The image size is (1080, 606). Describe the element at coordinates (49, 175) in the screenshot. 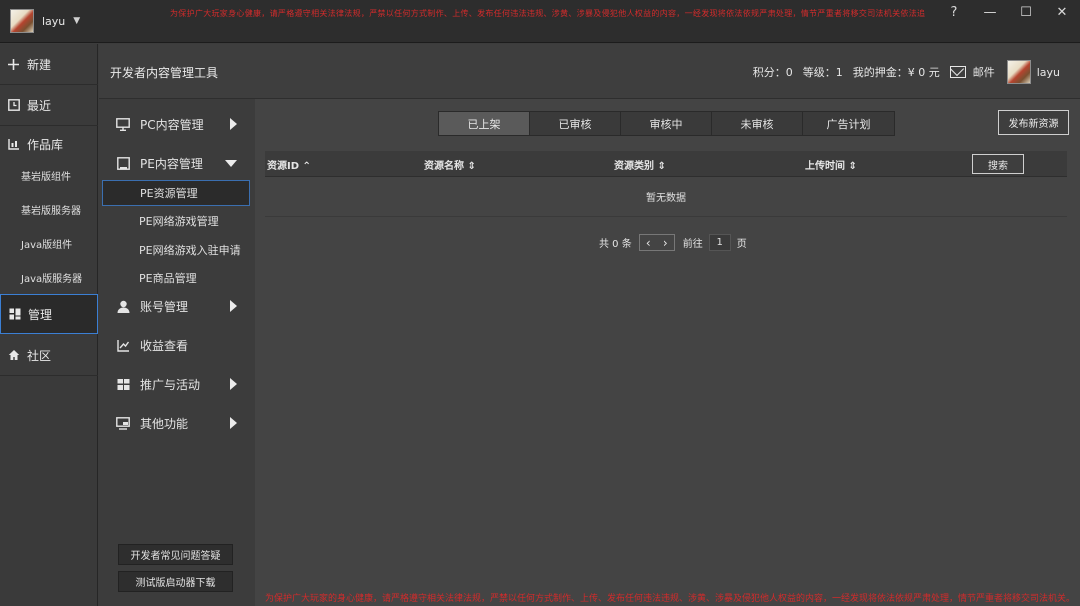

I see `rail-subitem-bedrock-component: 基岩版组件` at that location.